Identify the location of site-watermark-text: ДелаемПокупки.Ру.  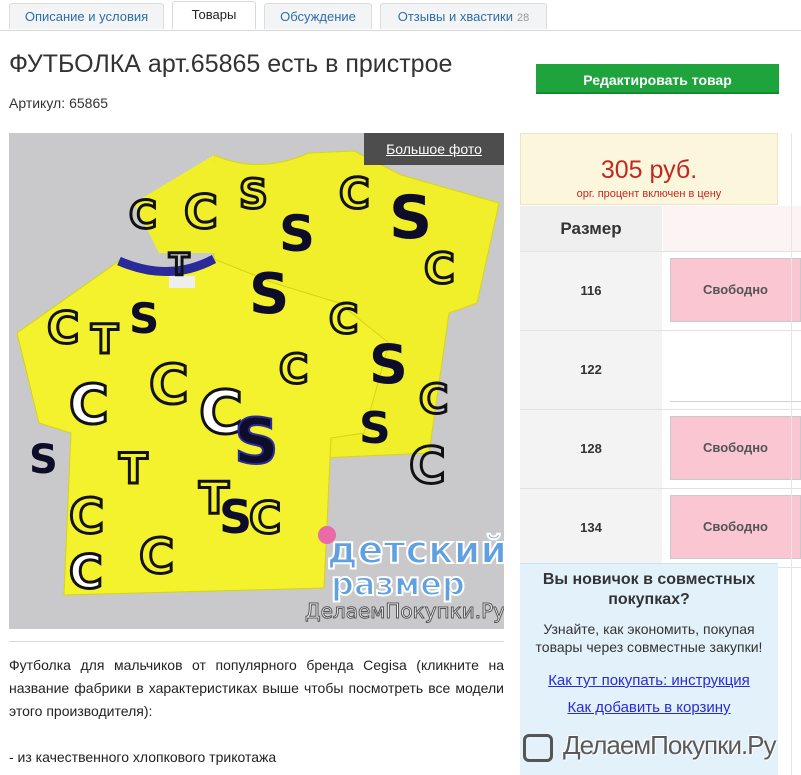
(670, 745).